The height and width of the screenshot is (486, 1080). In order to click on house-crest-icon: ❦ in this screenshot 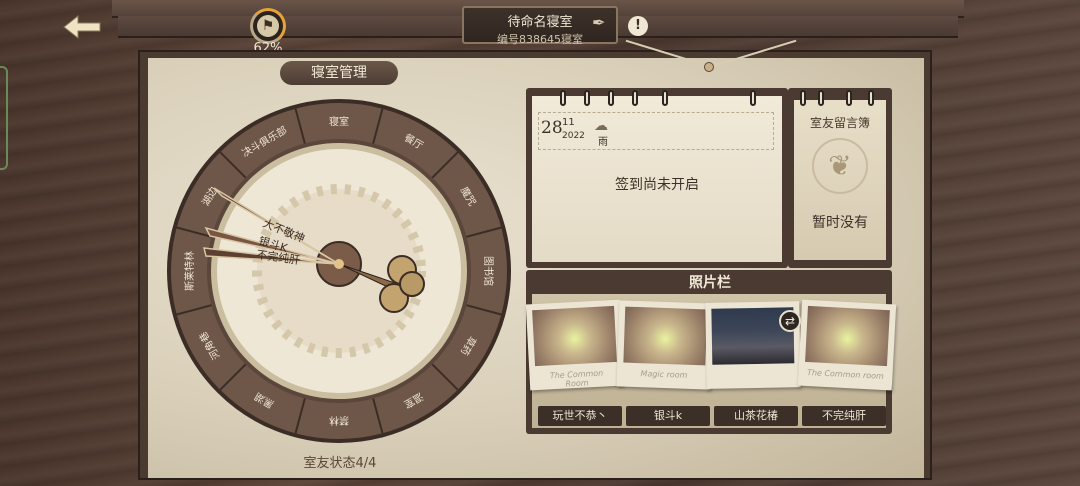, I will do `click(840, 166)`.